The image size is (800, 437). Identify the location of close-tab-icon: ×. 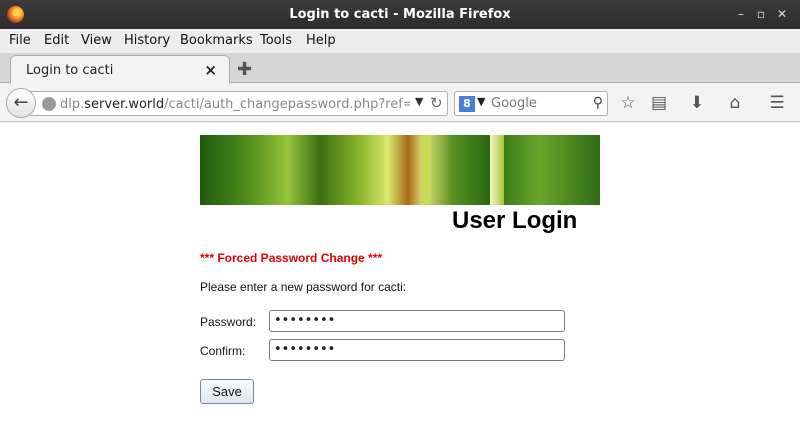
(210, 70).